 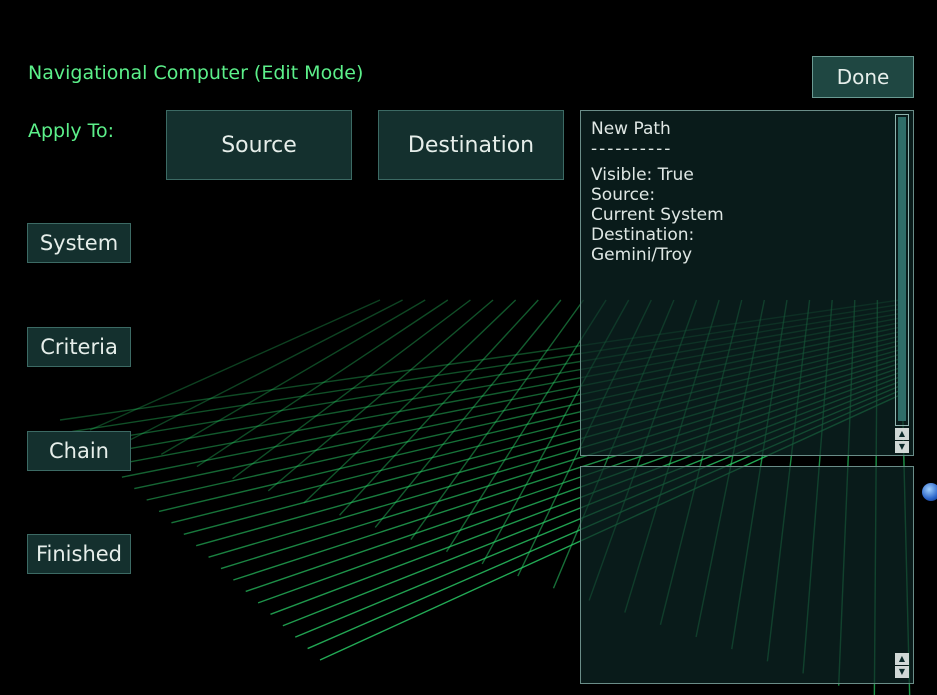 What do you see at coordinates (79, 554) in the screenshot?
I see `finished-button: Finished` at bounding box center [79, 554].